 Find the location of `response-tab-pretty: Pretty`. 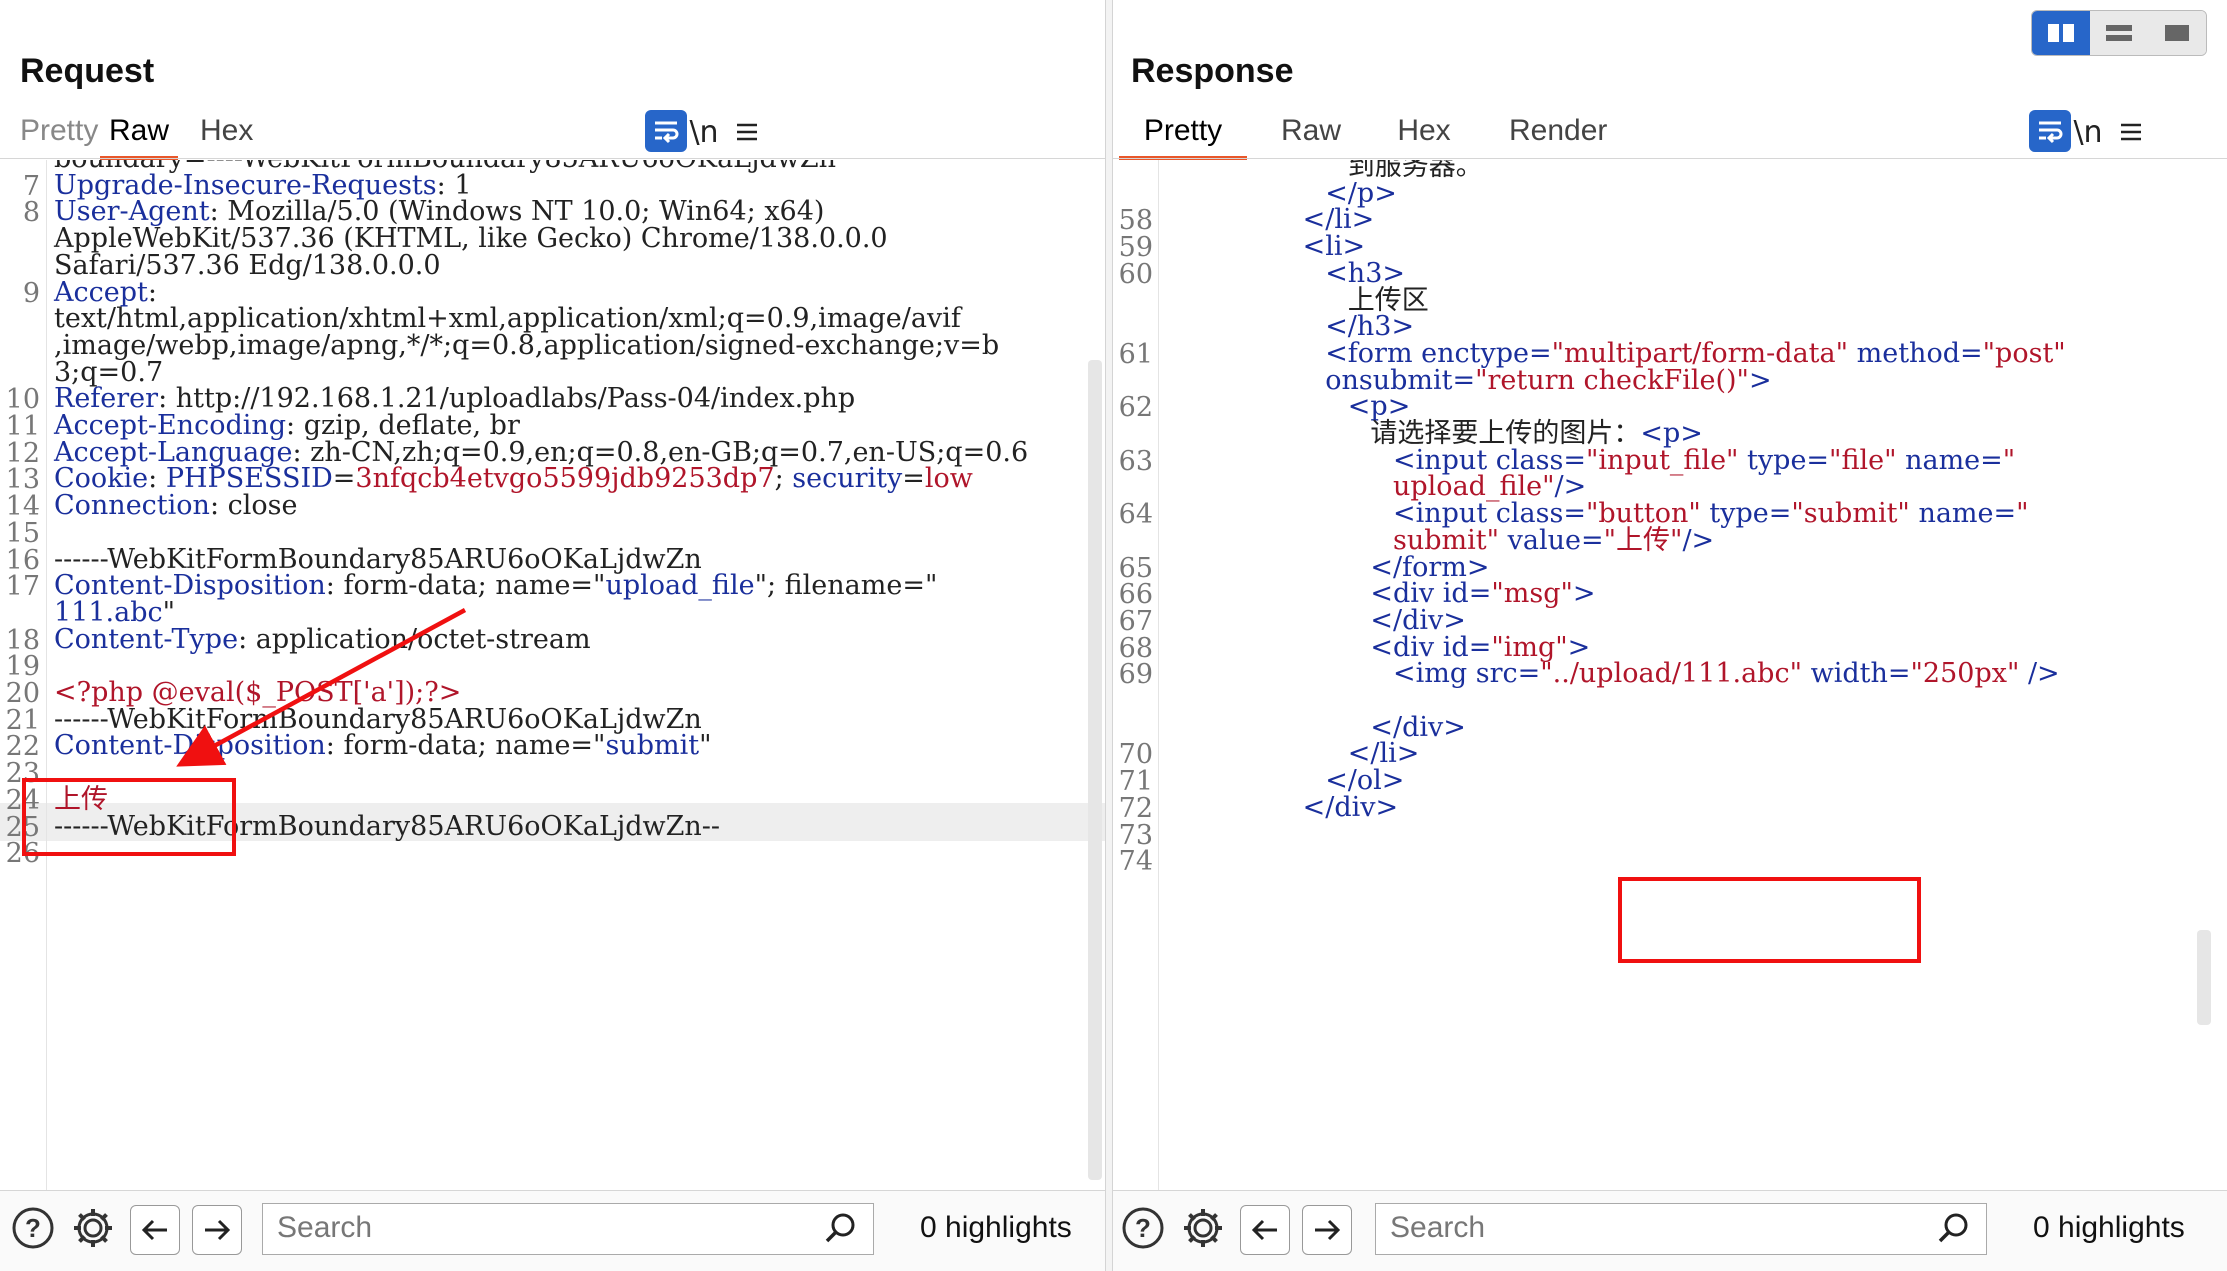

response-tab-pretty: Pretty is located at coordinates (1183, 134).